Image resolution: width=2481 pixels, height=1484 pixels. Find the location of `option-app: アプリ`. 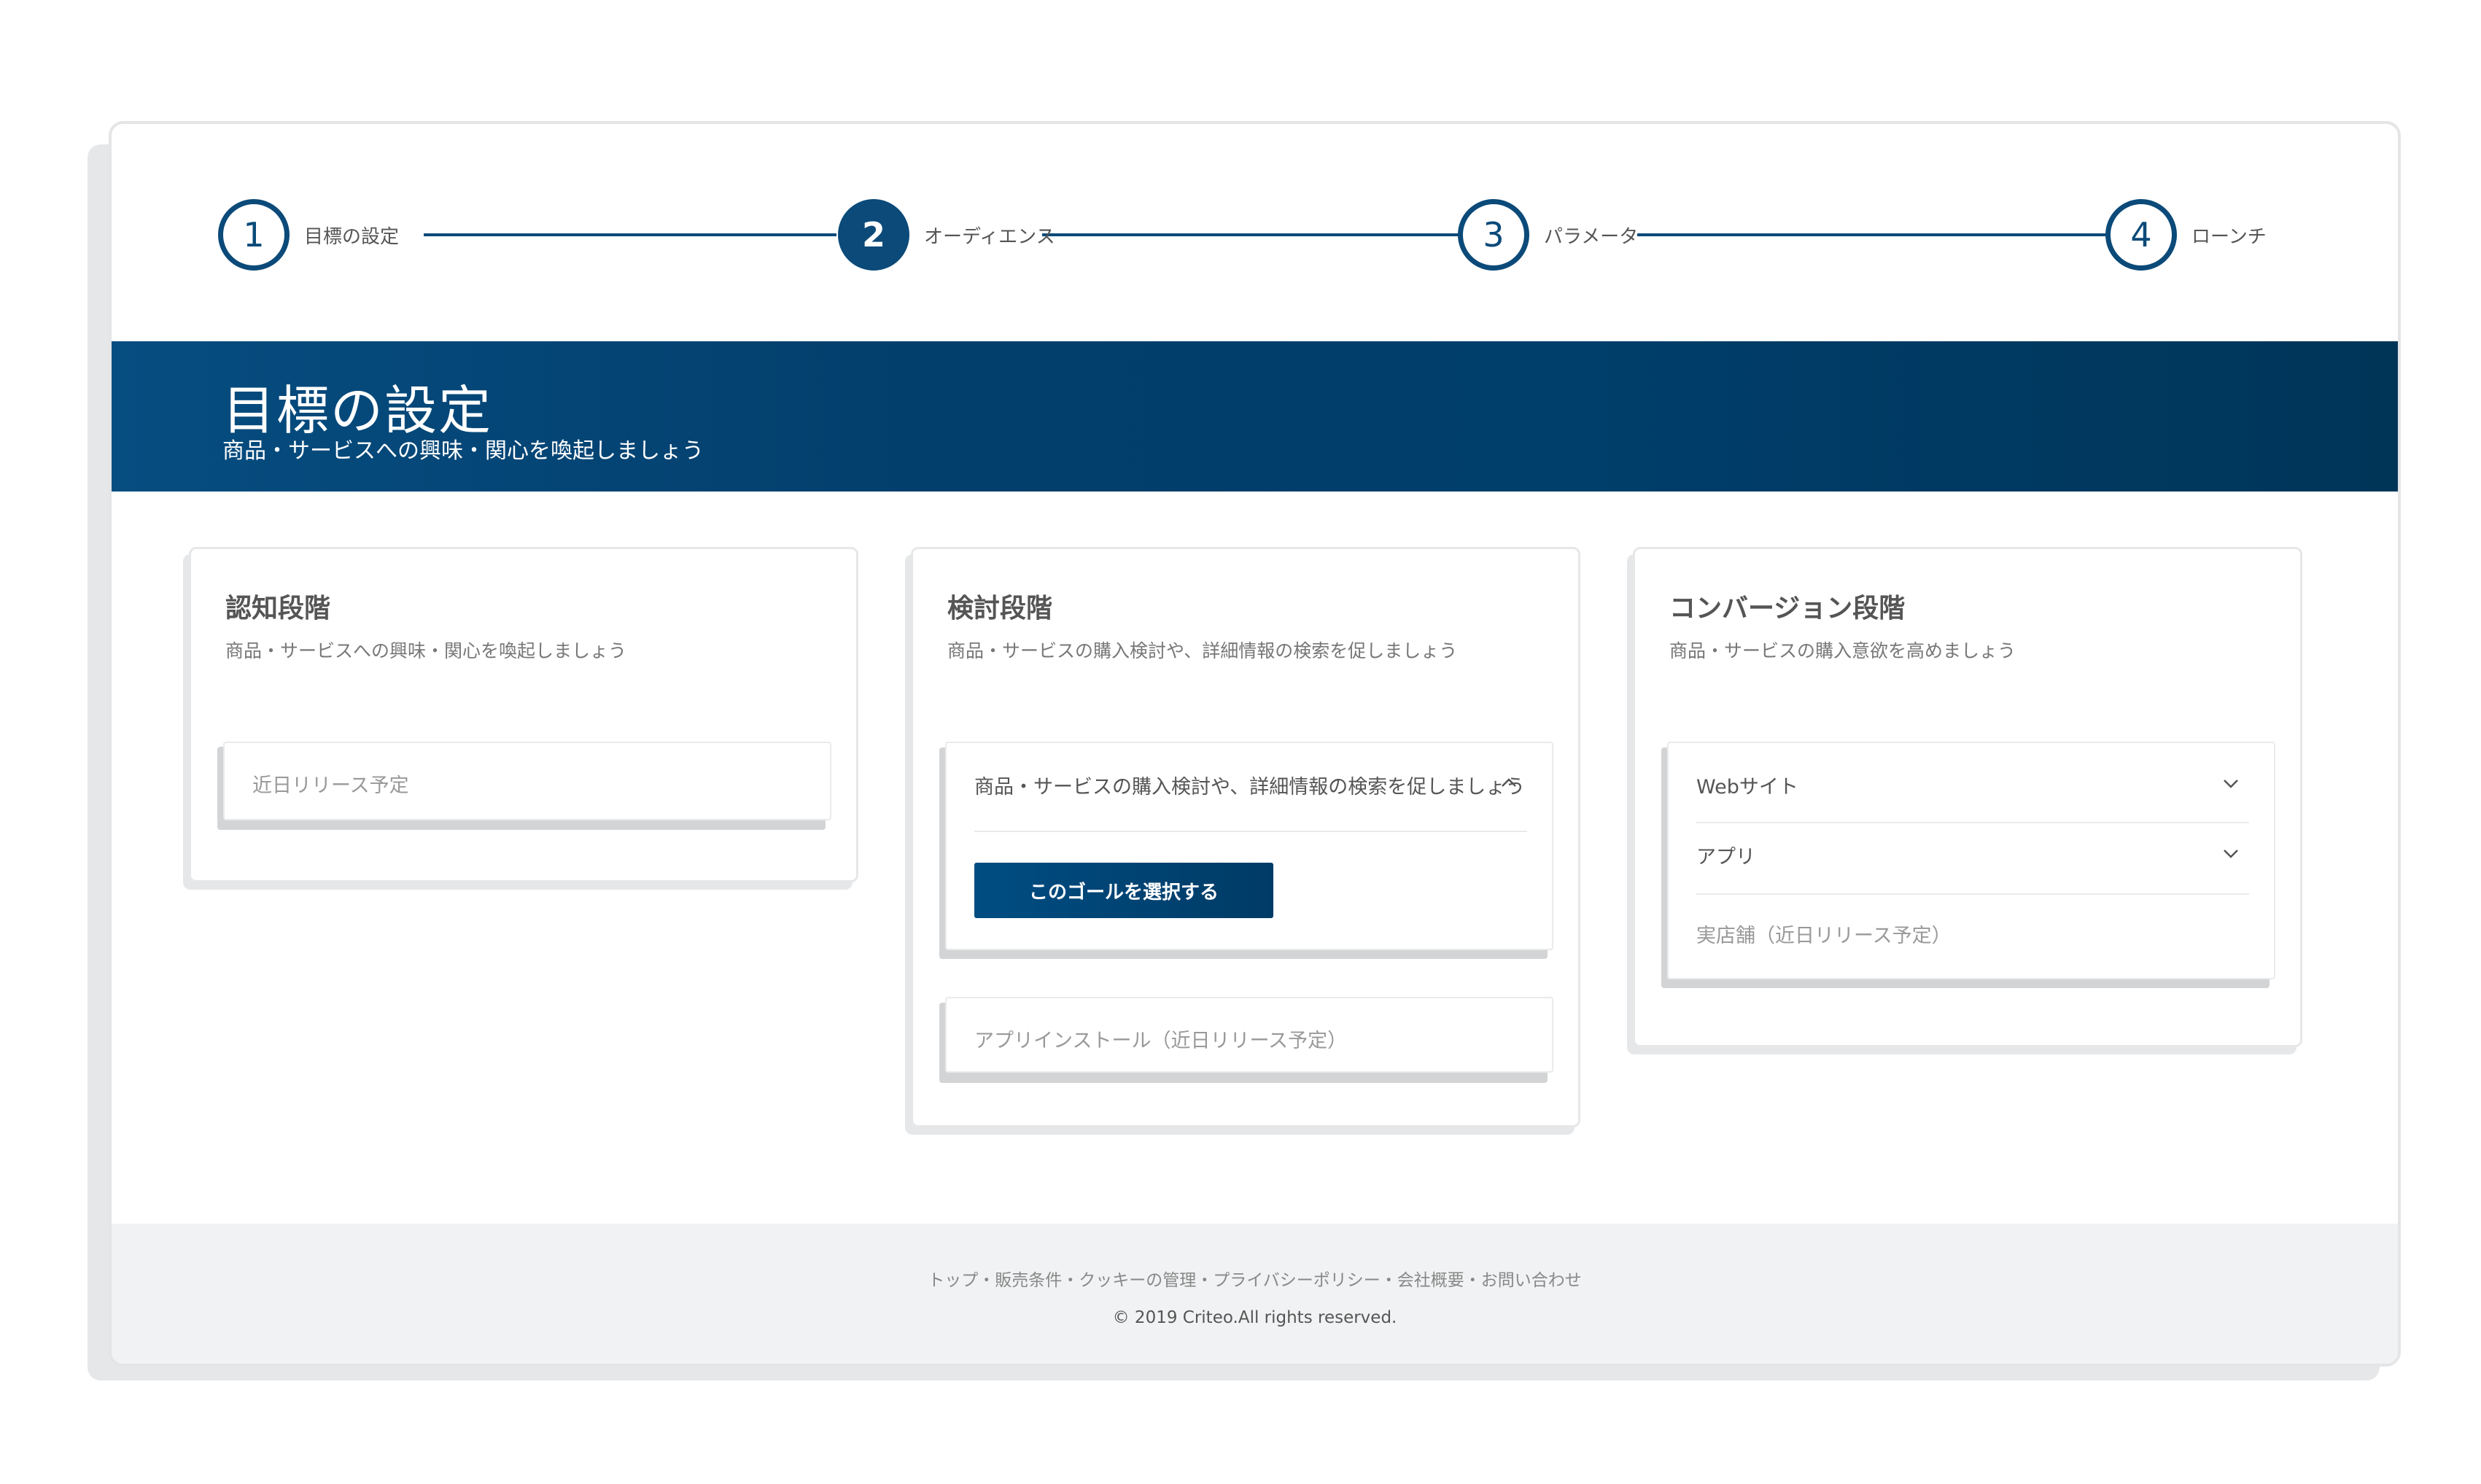

option-app: アプリ is located at coordinates (1971, 858).